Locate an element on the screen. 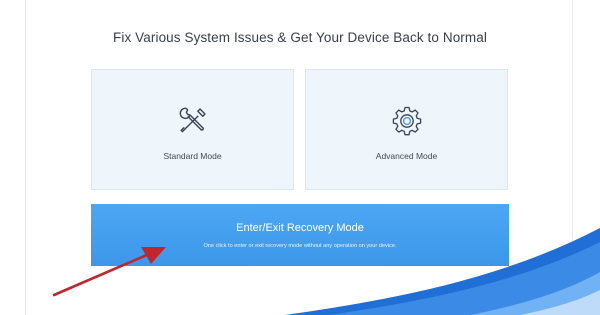 The height and width of the screenshot is (315, 600). advanced-mode-card: Advanced Mode is located at coordinates (406, 129).